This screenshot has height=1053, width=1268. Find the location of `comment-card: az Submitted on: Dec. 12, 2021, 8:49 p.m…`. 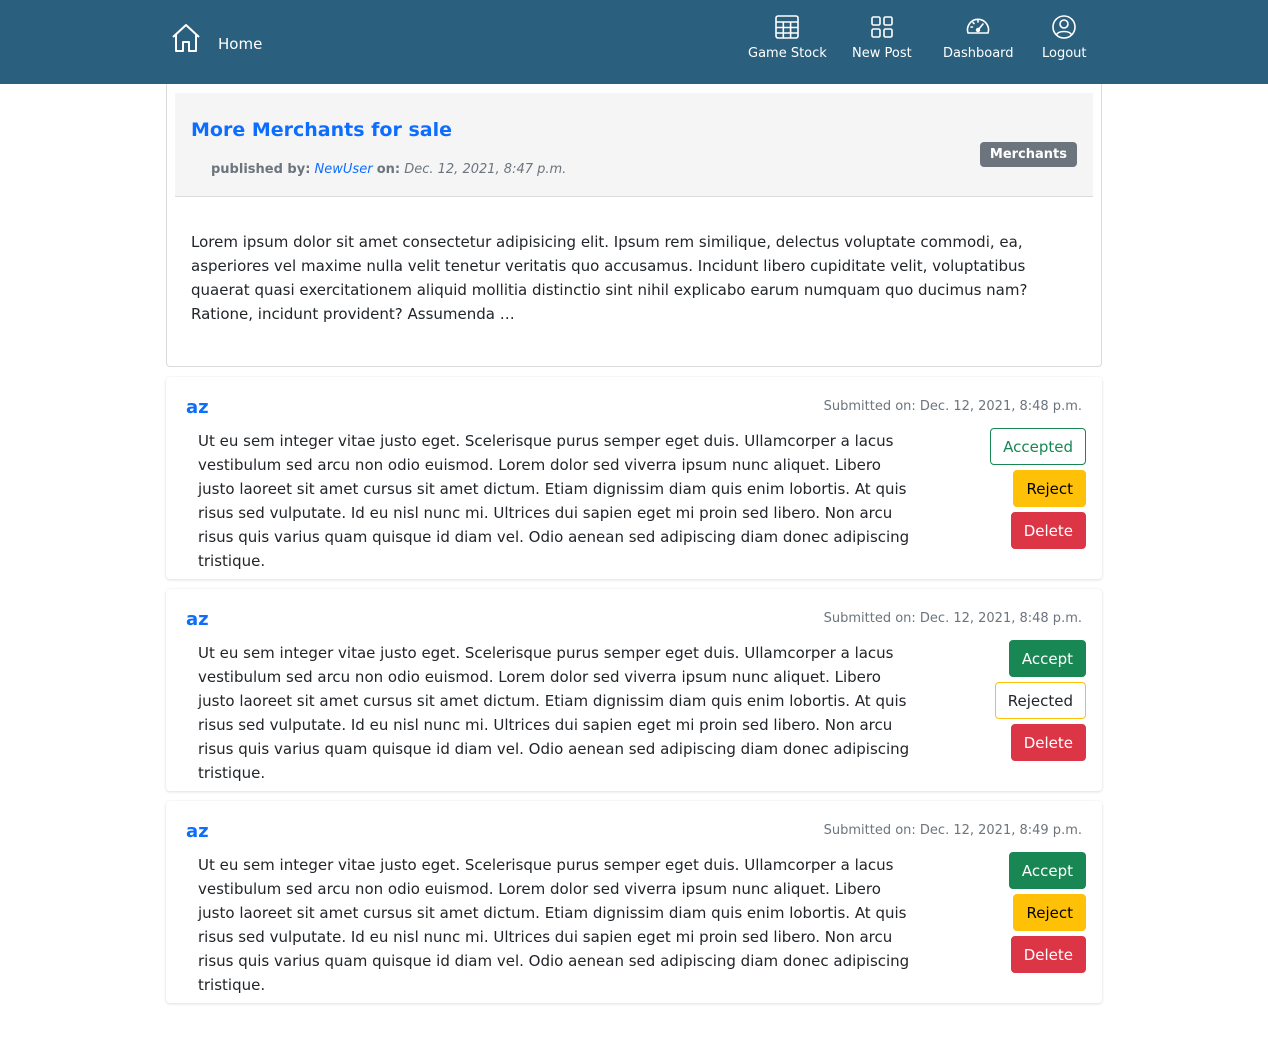

comment-card: az Submitted on: Dec. 12, 2021, 8:49 p.m… is located at coordinates (634, 902).